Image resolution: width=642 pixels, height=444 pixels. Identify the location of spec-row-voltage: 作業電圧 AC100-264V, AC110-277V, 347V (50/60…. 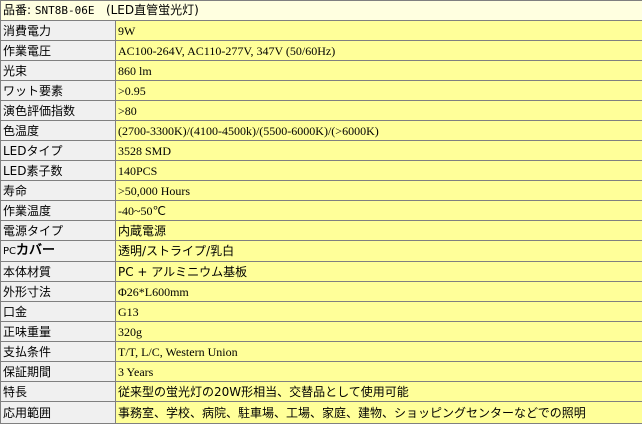
(321, 50).